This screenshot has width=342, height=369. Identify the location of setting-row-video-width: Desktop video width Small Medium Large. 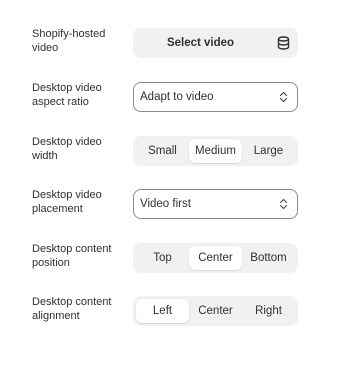
(165, 154).